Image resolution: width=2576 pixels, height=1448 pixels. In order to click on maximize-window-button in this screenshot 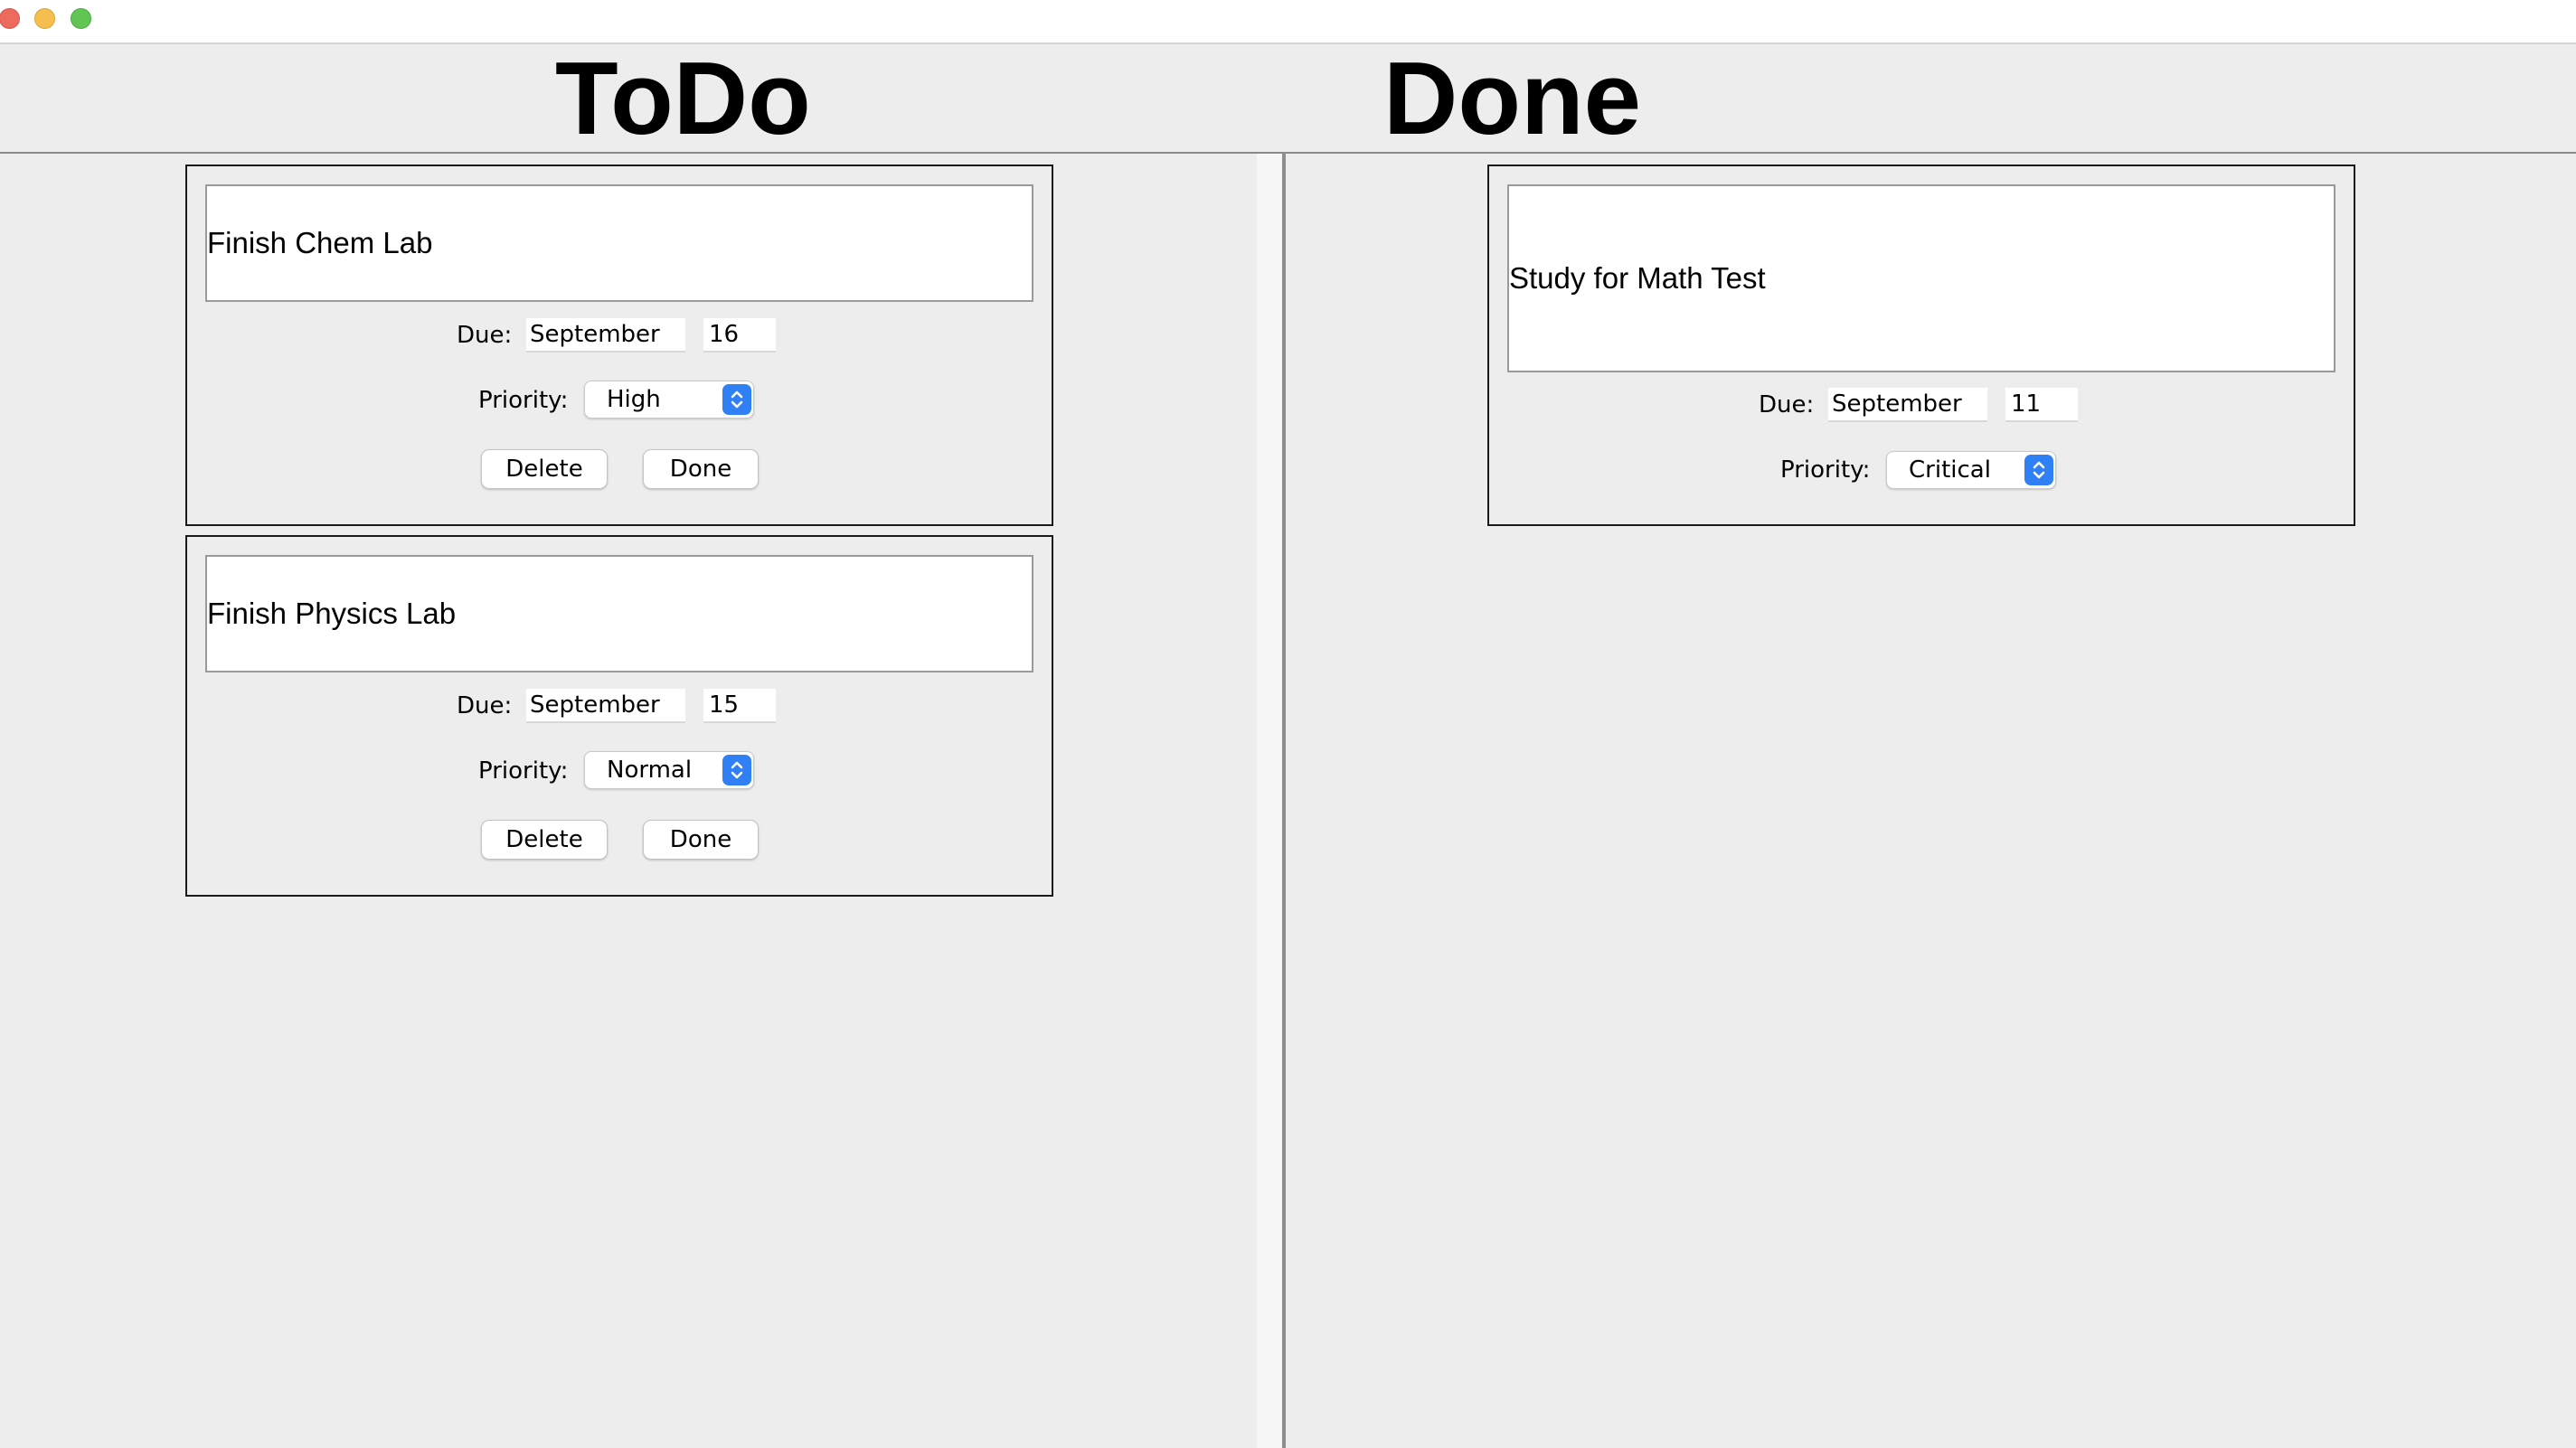, I will do `click(81, 18)`.